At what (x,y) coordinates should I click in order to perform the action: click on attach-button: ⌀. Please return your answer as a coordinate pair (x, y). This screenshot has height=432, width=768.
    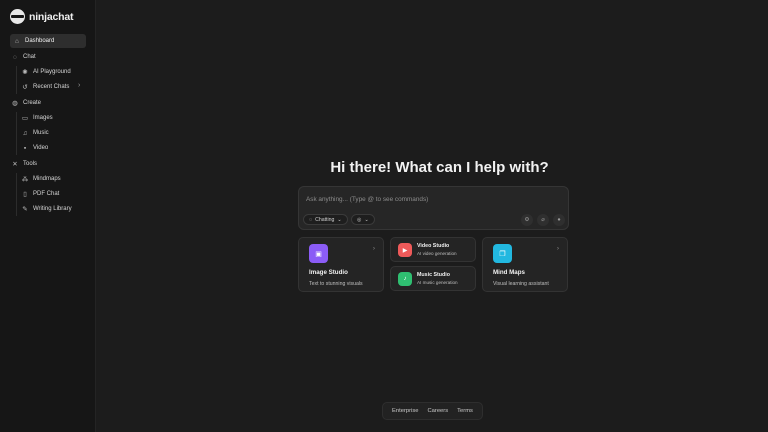
    Looking at the image, I should click on (543, 220).